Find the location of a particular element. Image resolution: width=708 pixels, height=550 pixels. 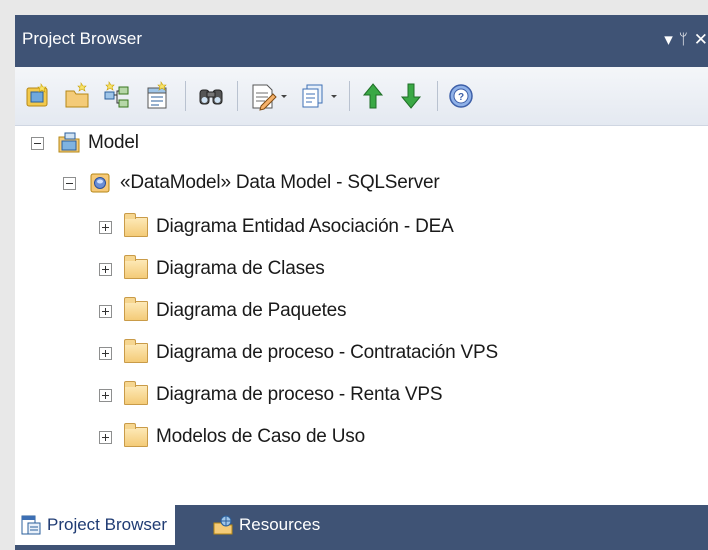

datamodel-package-icon is located at coordinates (100, 183).